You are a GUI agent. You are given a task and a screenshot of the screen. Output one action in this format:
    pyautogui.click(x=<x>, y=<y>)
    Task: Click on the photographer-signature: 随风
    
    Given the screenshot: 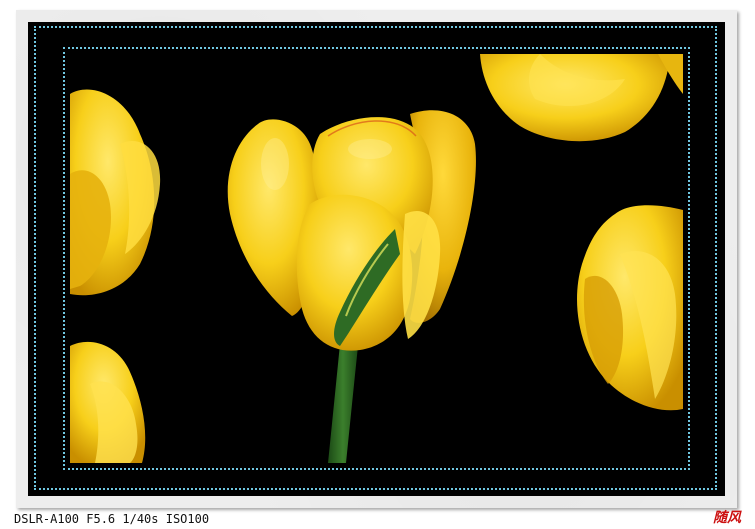 What is the action you would take?
    pyautogui.click(x=727, y=518)
    